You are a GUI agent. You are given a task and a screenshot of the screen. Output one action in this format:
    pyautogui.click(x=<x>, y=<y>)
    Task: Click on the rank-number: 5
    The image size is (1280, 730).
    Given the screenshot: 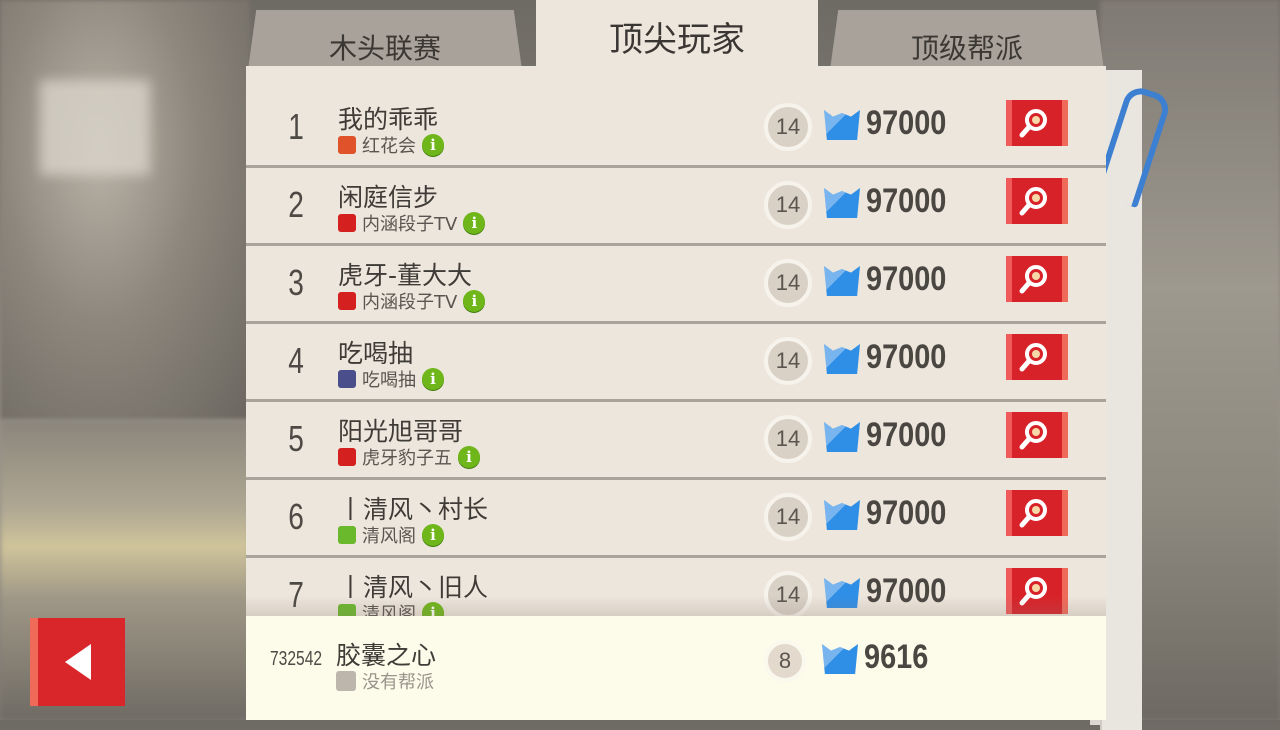 What is the action you would take?
    pyautogui.click(x=296, y=438)
    